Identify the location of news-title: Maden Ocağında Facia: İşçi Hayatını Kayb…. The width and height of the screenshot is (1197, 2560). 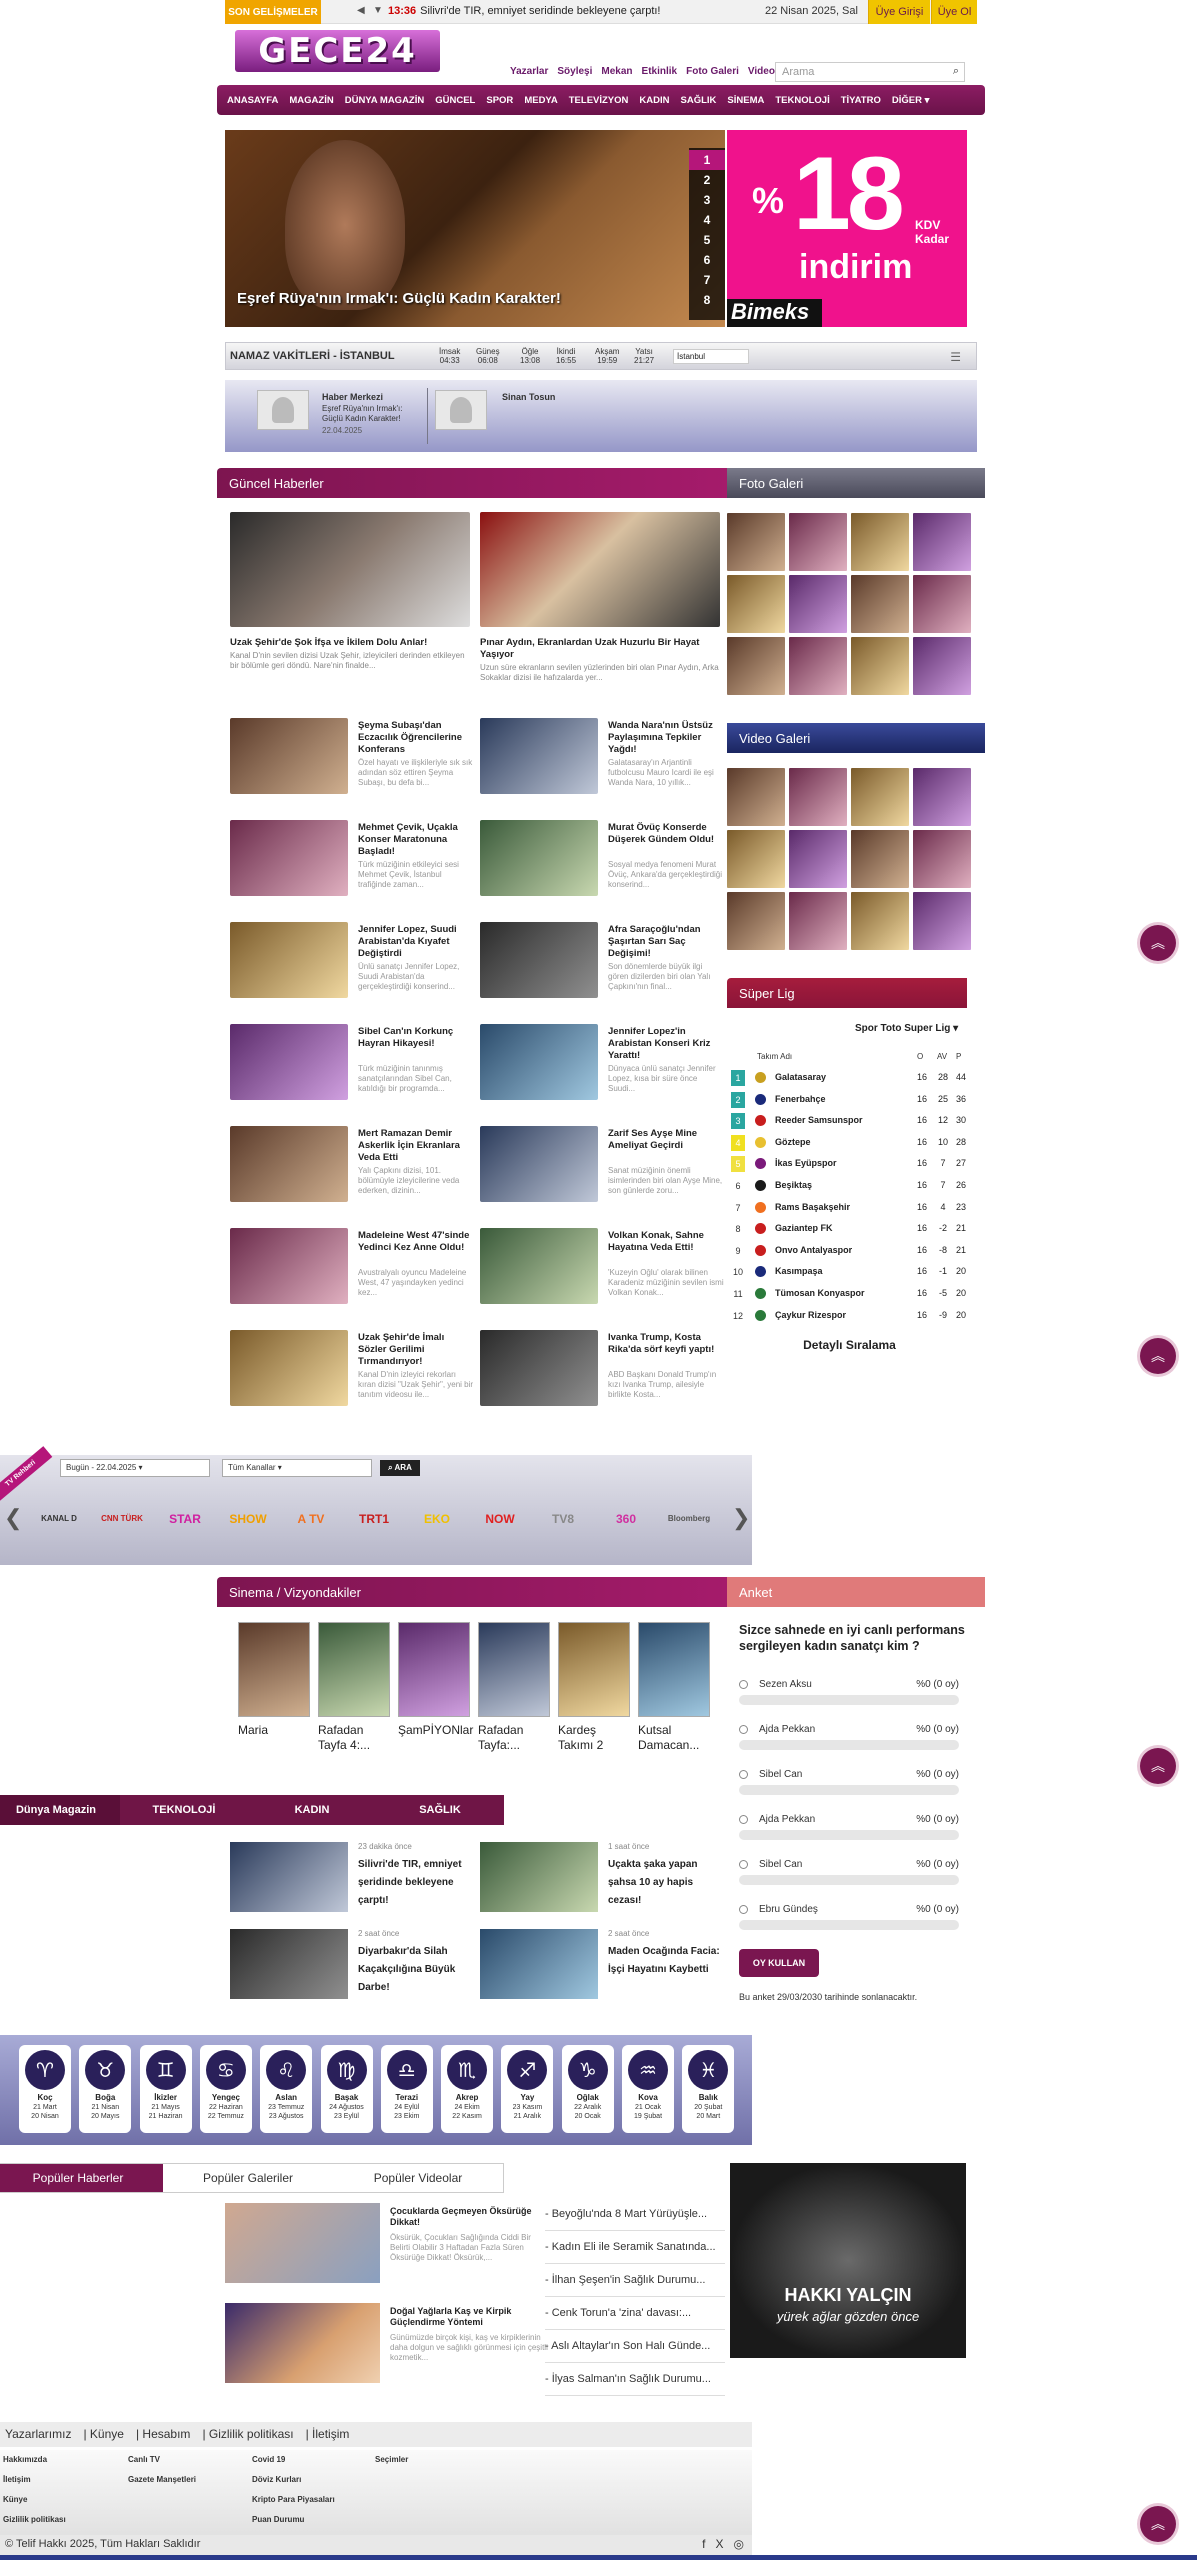
(668, 1961).